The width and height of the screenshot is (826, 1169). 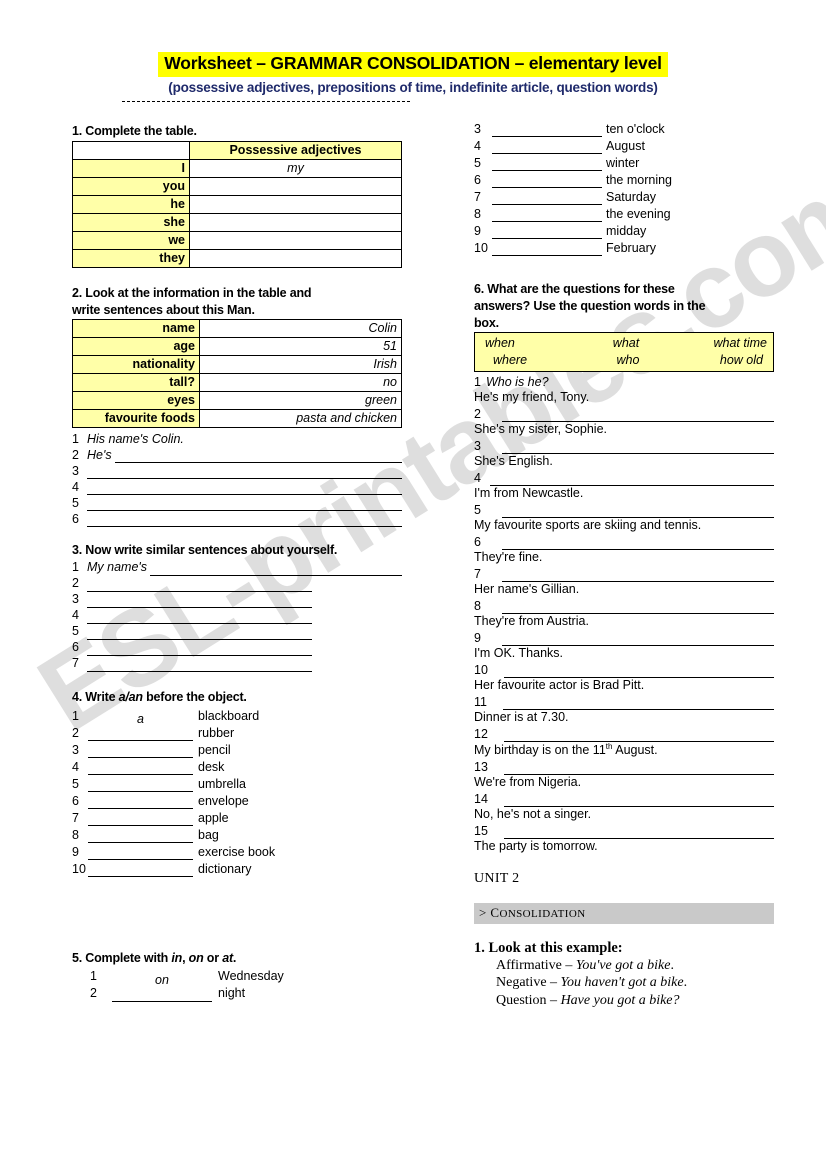 What do you see at coordinates (237, 783) in the screenshot?
I see `list-item: 5 umbrella` at bounding box center [237, 783].